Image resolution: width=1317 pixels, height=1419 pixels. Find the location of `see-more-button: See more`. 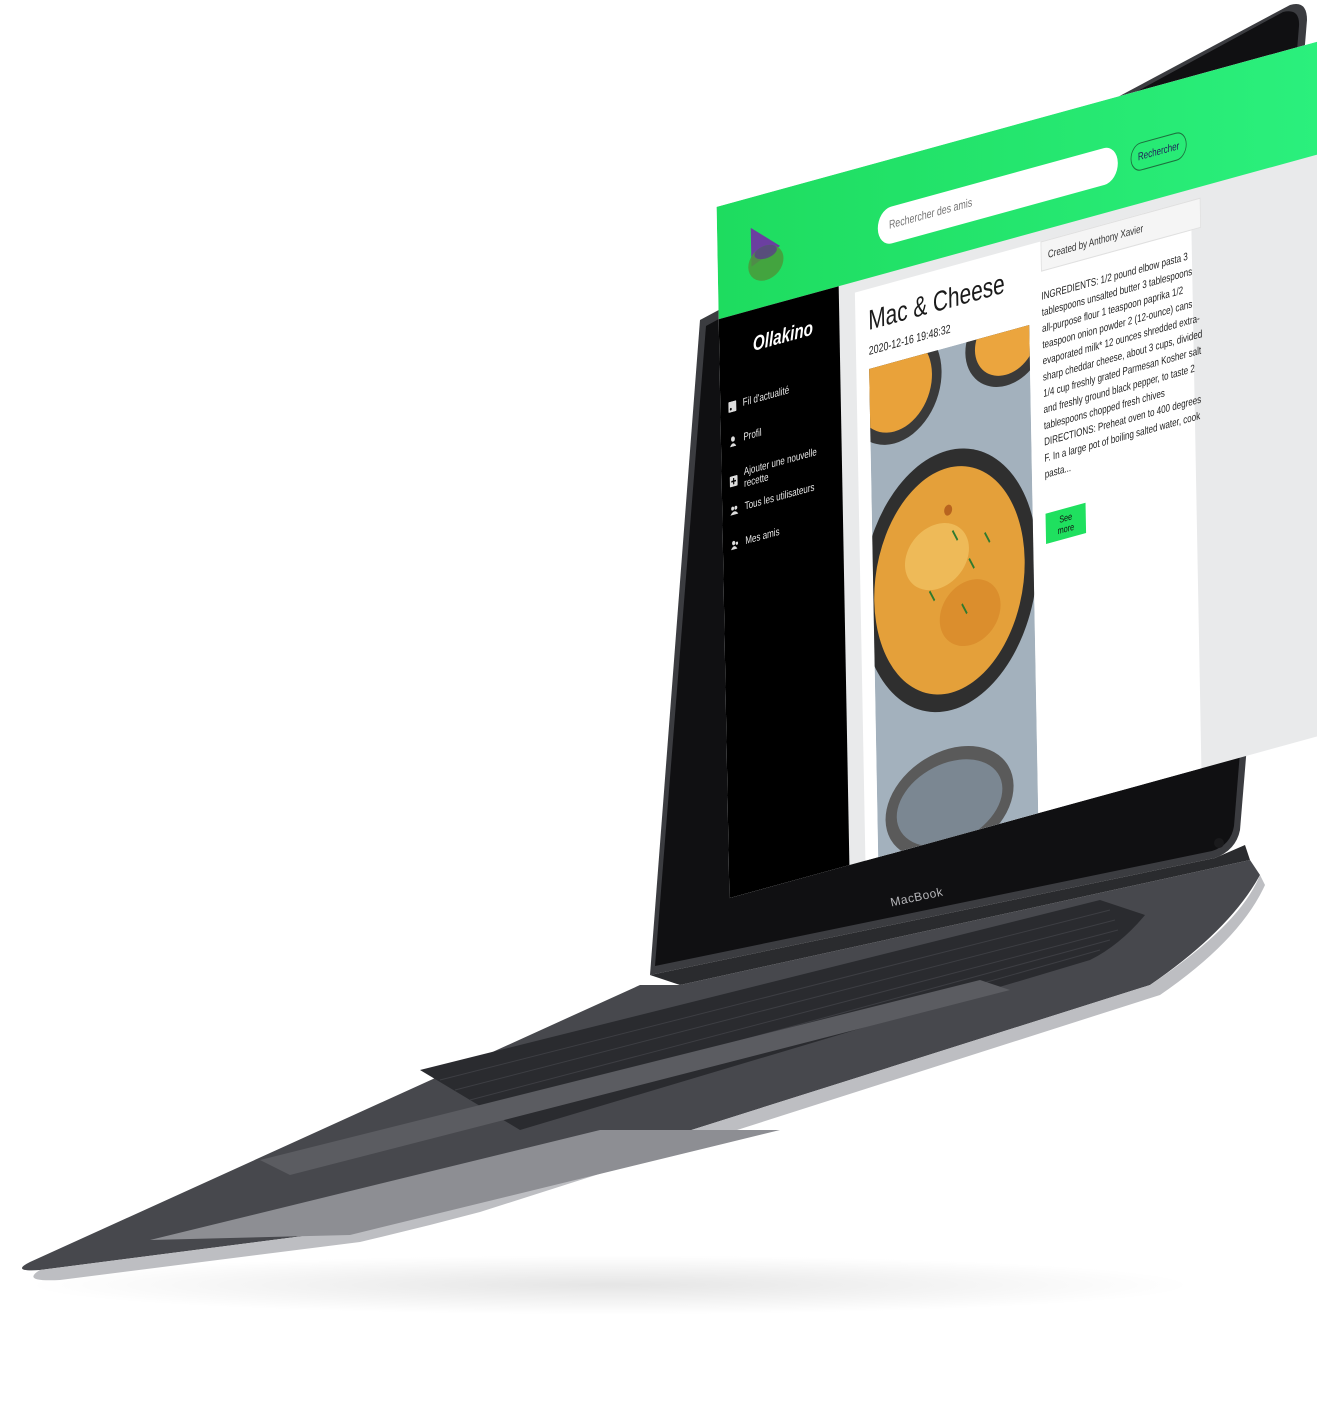

see-more-button: See more is located at coordinates (1066, 523).